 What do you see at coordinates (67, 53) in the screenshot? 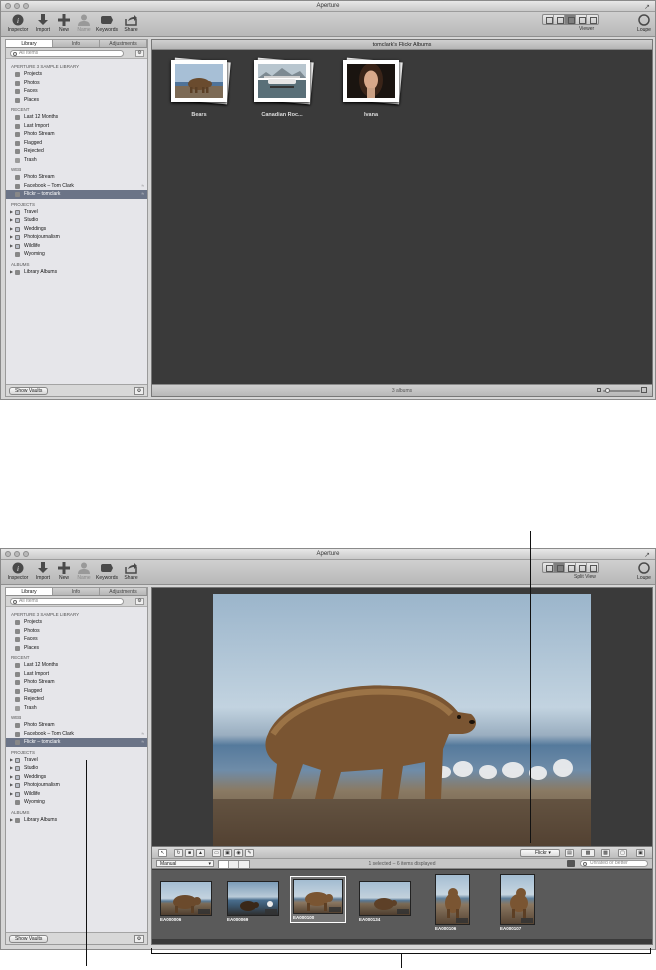
I see `library-search-input: All Items` at bounding box center [67, 53].